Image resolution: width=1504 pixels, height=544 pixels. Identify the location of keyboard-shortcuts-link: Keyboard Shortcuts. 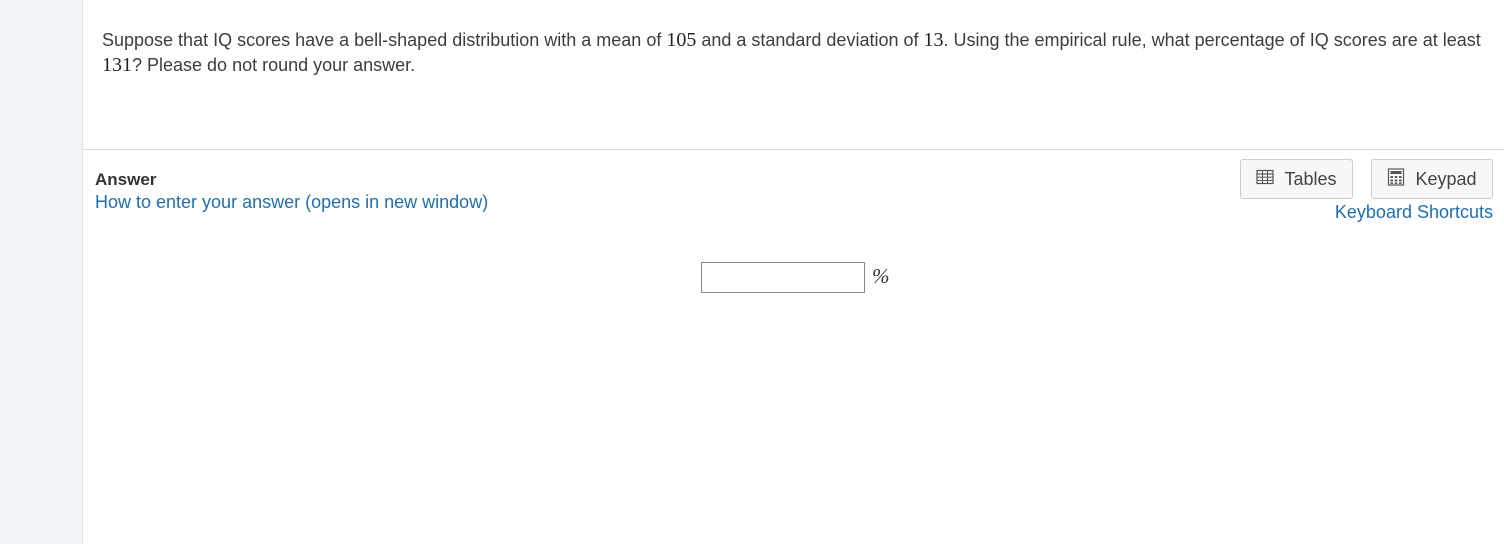
(1414, 212).